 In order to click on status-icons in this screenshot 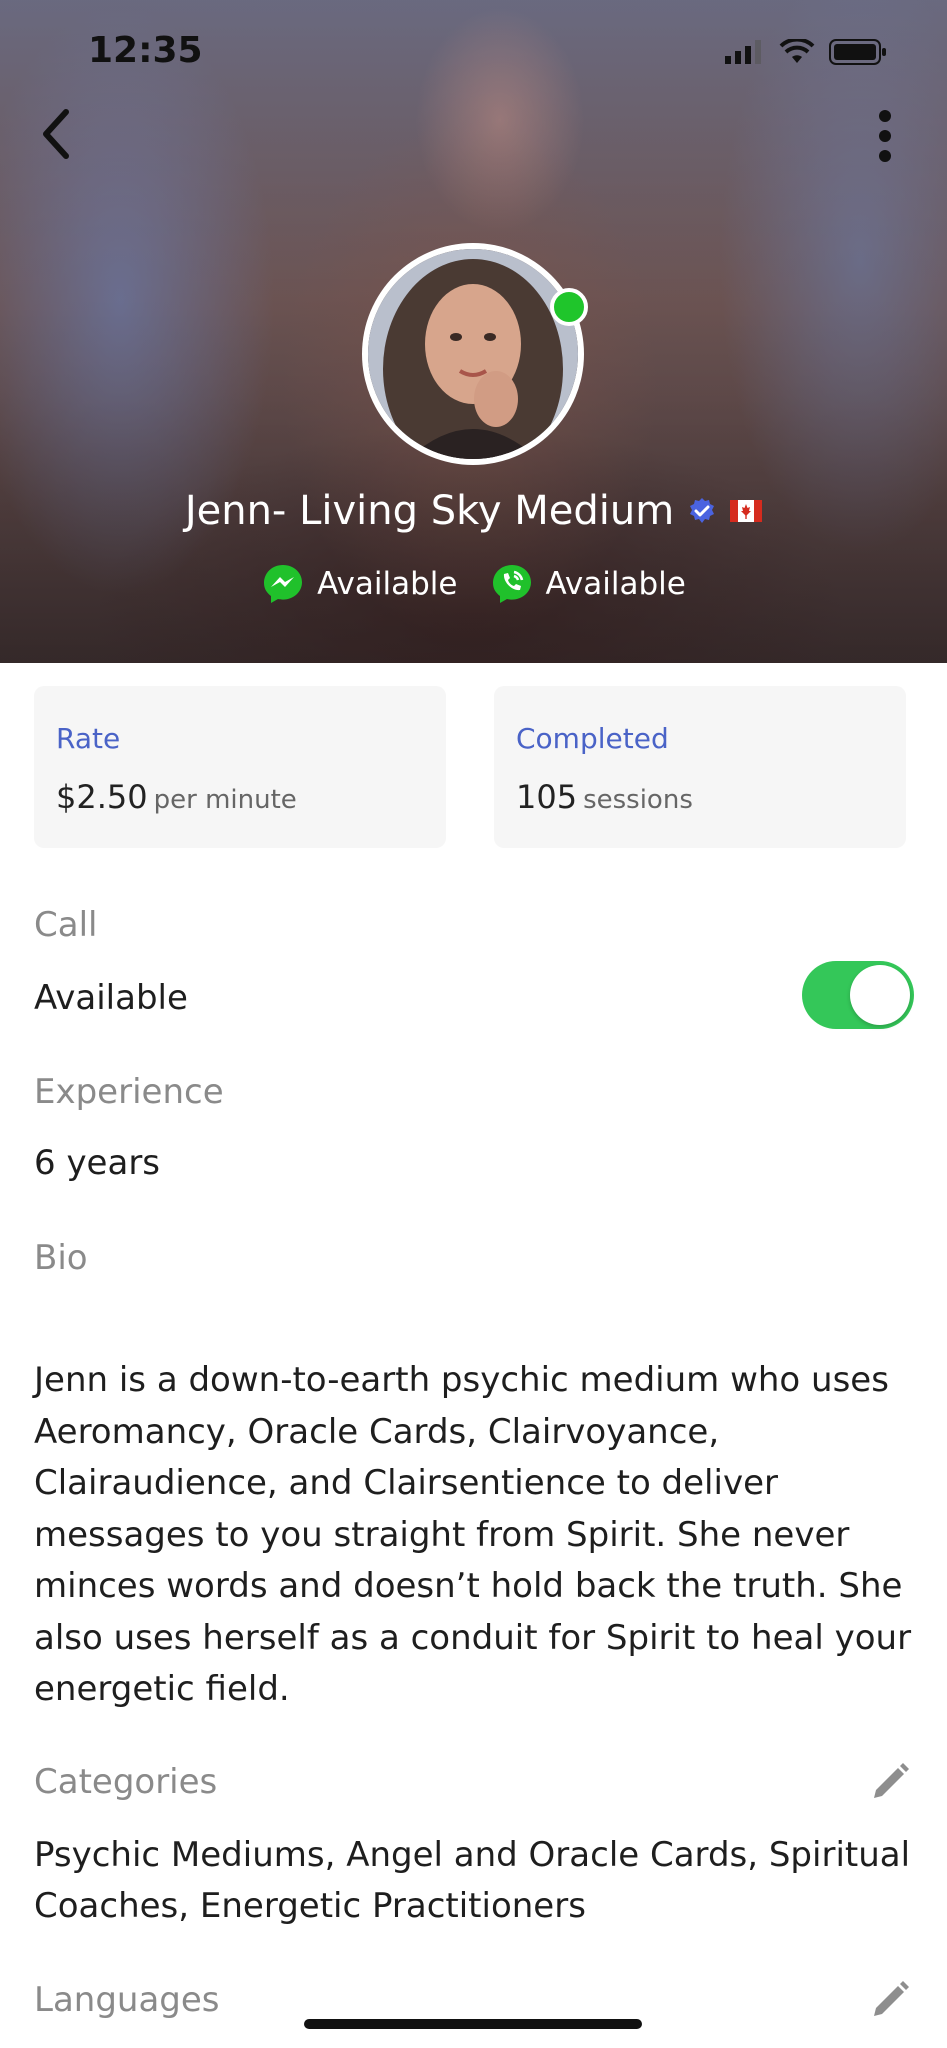, I will do `click(806, 52)`.